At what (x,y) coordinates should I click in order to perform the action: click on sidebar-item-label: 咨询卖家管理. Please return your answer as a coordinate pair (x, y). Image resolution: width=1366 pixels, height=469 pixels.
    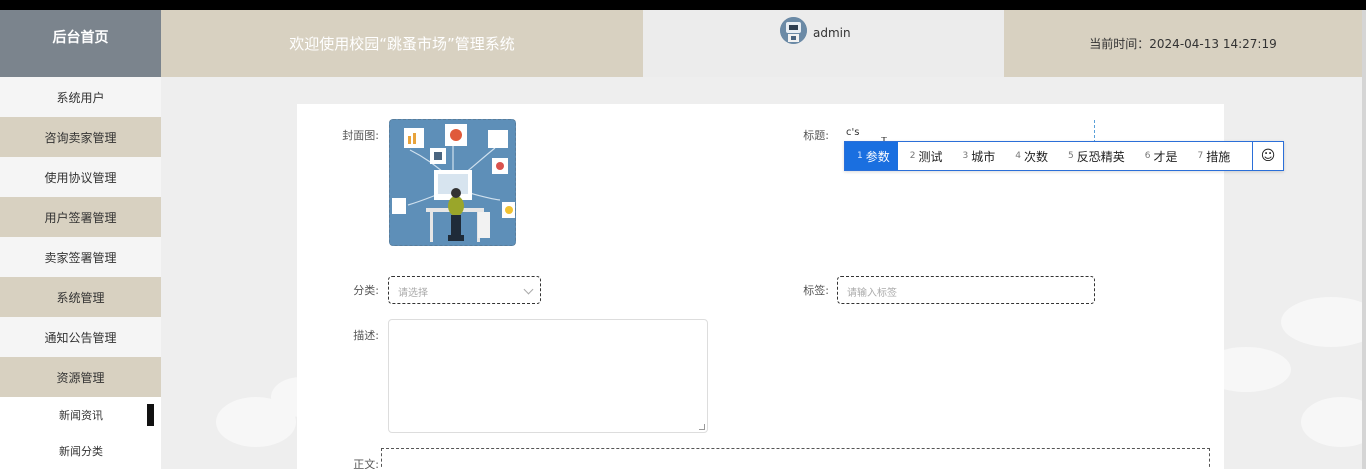
    Looking at the image, I should click on (80, 137).